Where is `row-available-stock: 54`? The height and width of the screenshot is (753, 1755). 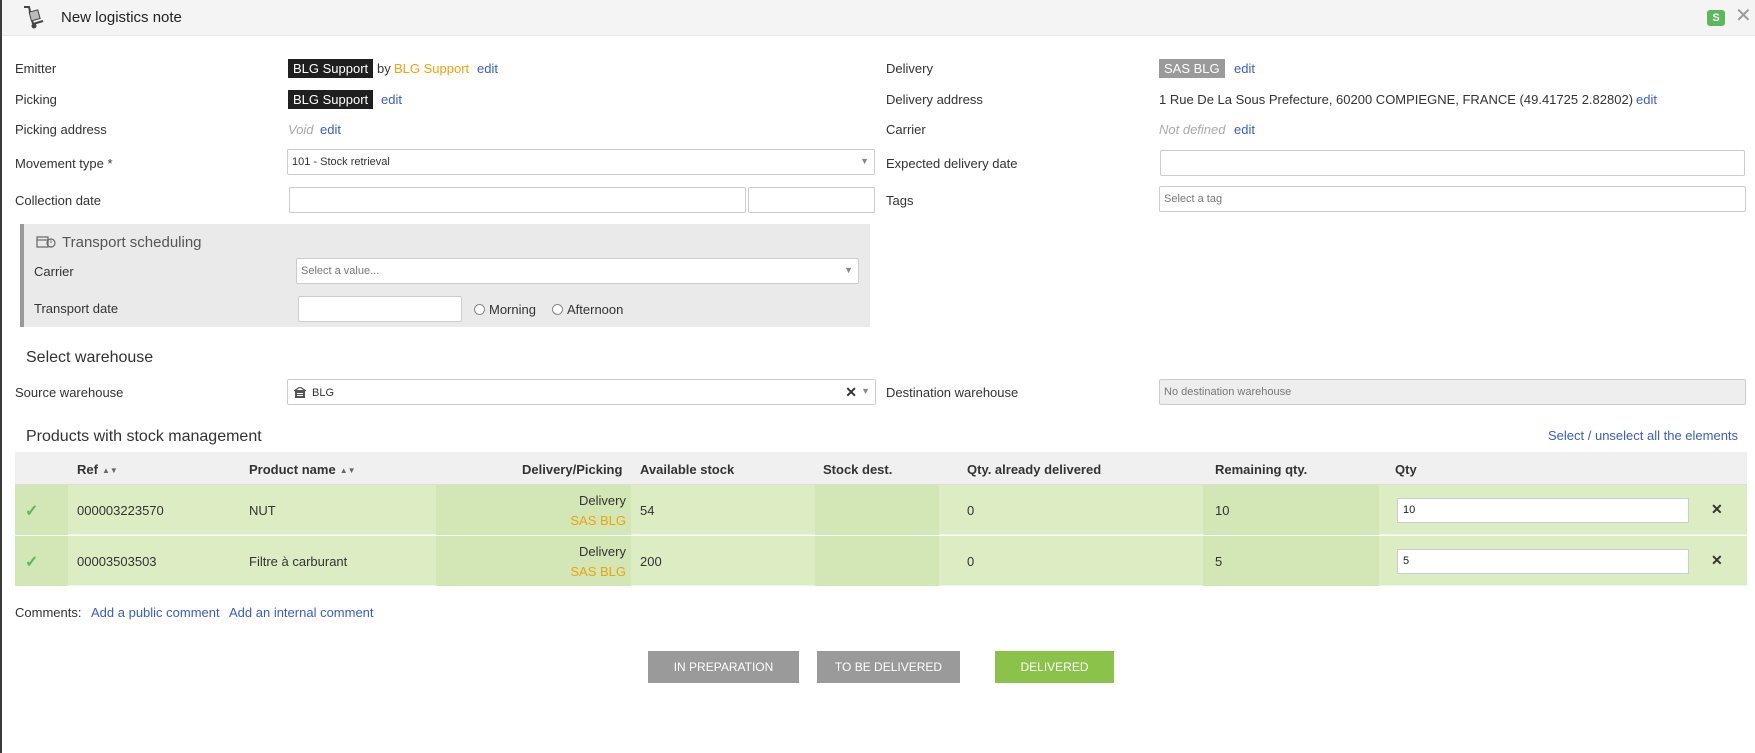
row-available-stock: 54 is located at coordinates (647, 510).